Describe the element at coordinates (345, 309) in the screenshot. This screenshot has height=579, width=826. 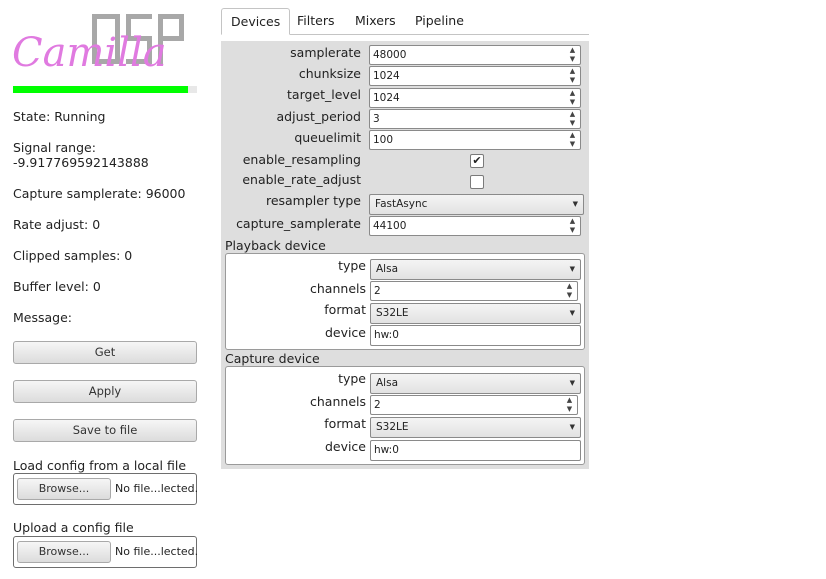
I see `playback-format-label: format` at that location.